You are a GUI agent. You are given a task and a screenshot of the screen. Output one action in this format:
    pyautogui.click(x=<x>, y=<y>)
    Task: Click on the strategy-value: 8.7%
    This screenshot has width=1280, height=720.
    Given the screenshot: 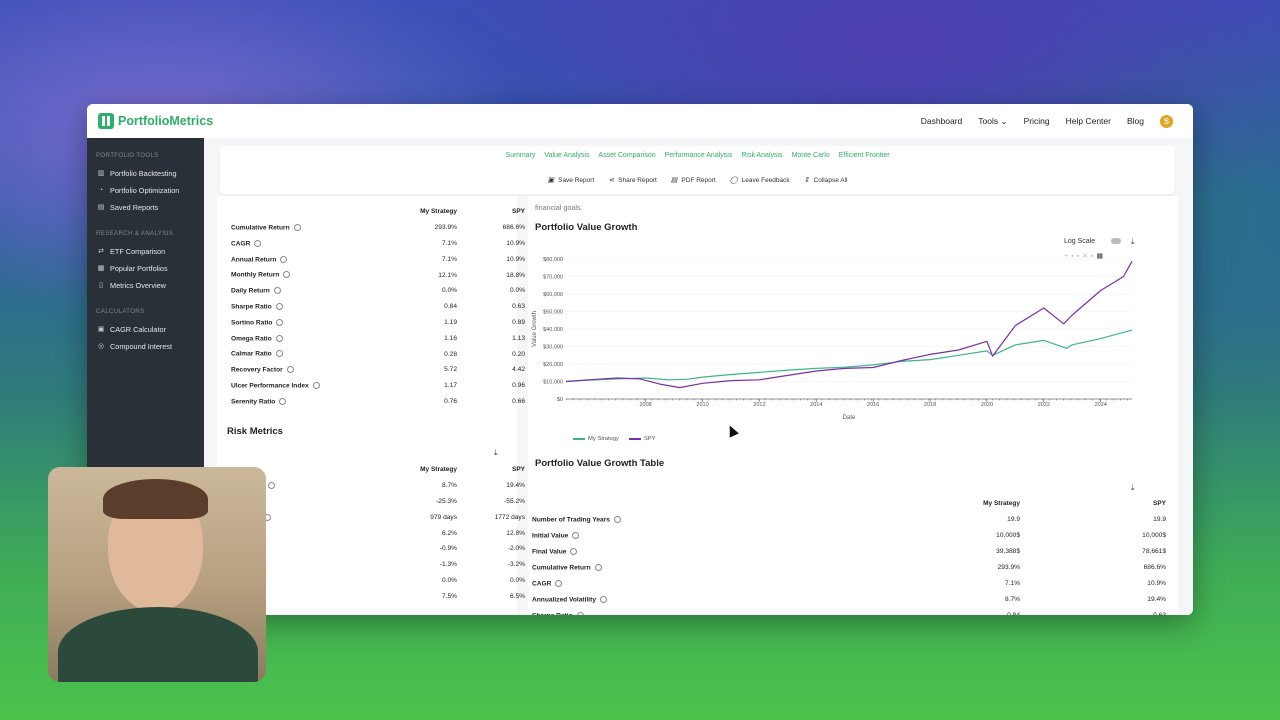 What is the action you would take?
    pyautogui.click(x=449, y=486)
    